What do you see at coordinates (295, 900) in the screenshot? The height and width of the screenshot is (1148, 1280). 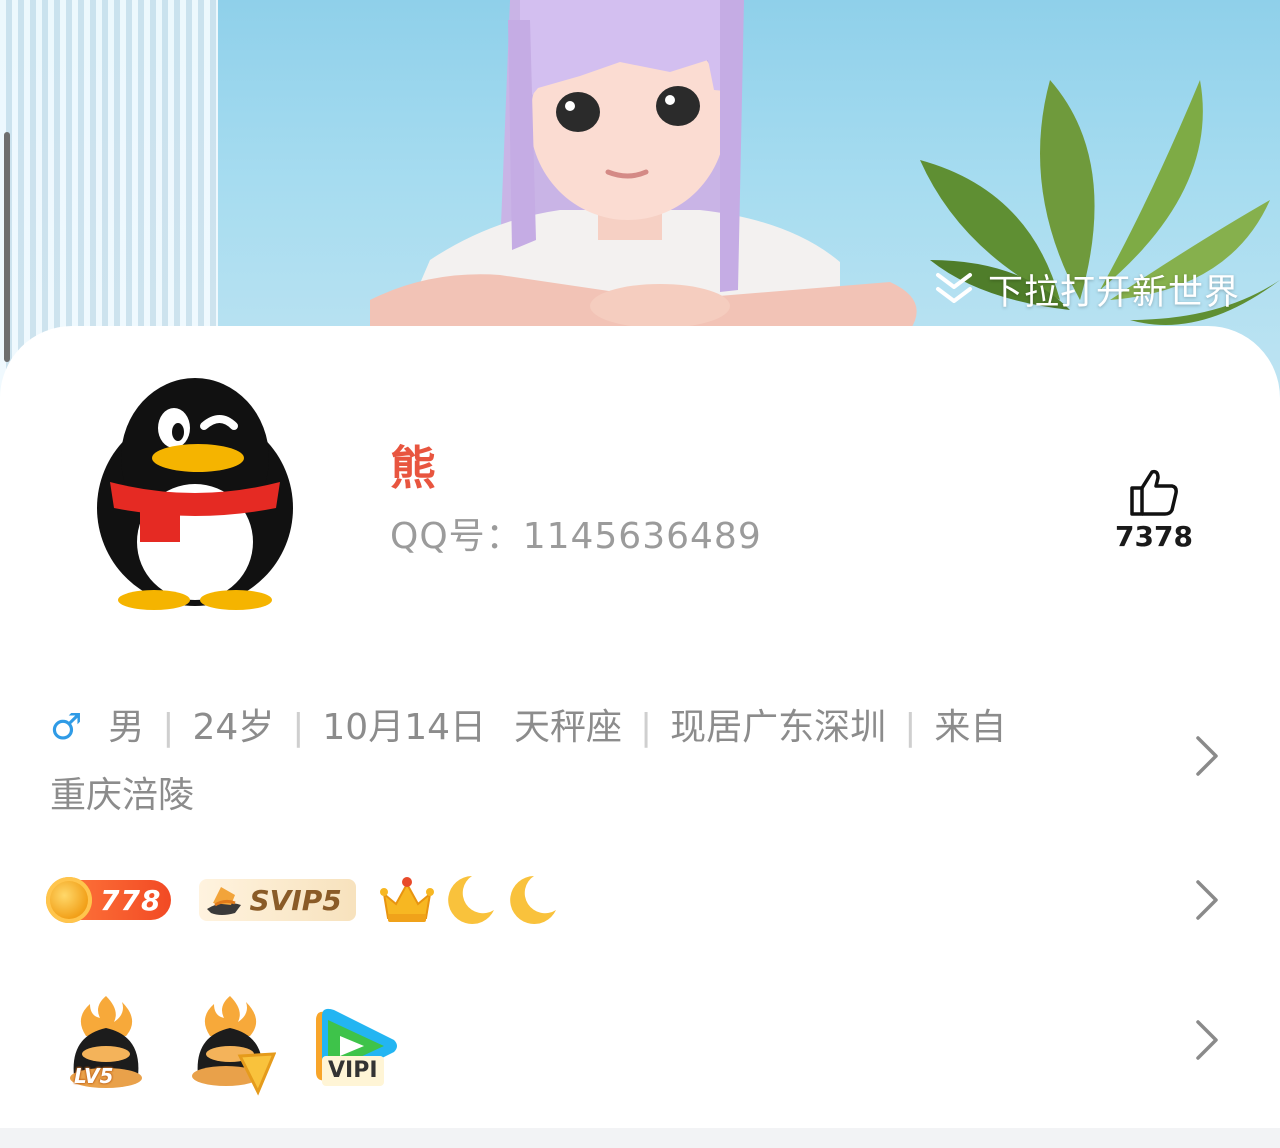 I see `svip-label: SVIP5` at bounding box center [295, 900].